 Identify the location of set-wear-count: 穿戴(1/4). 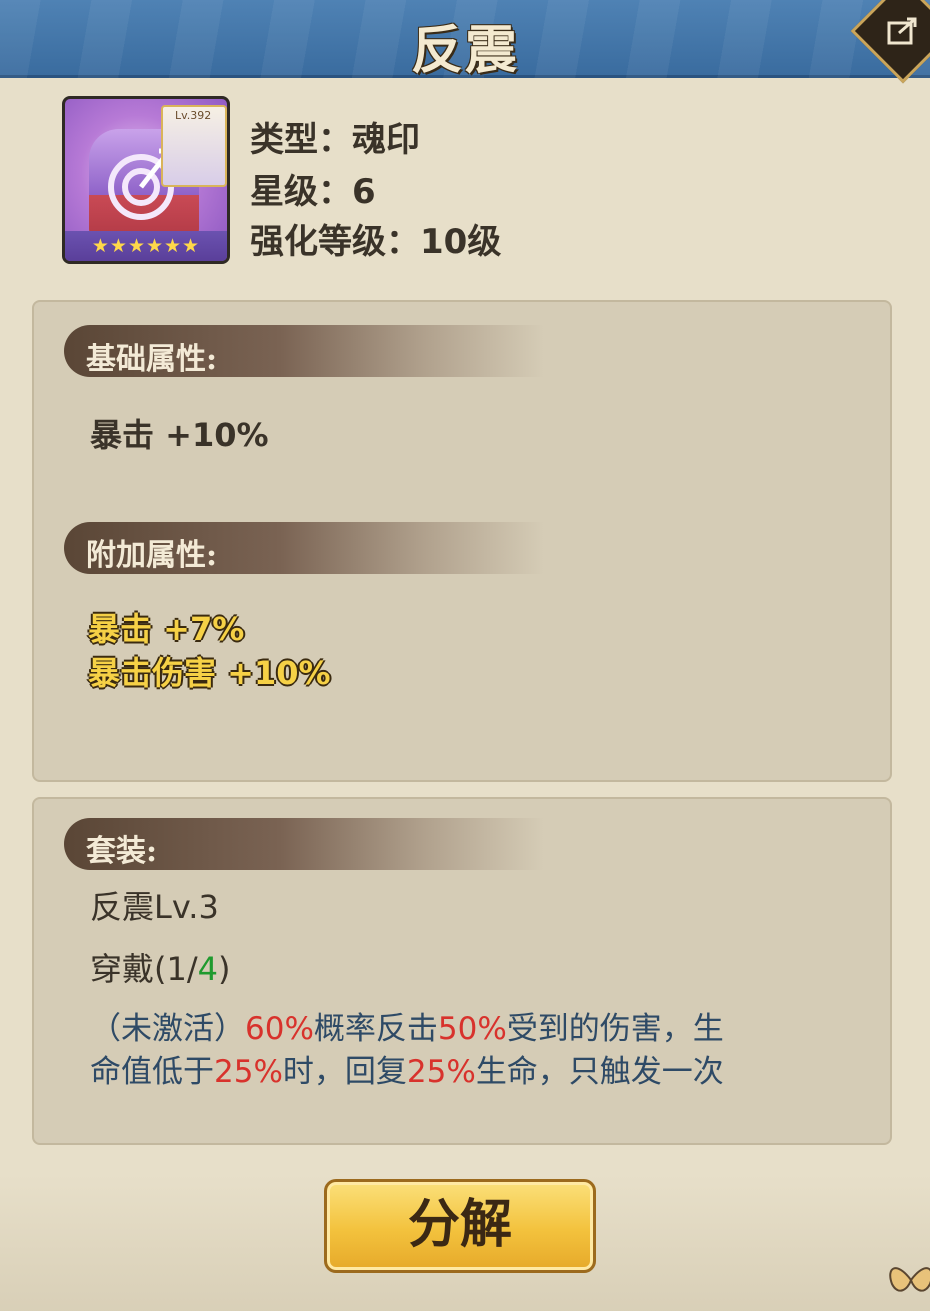
(160, 967).